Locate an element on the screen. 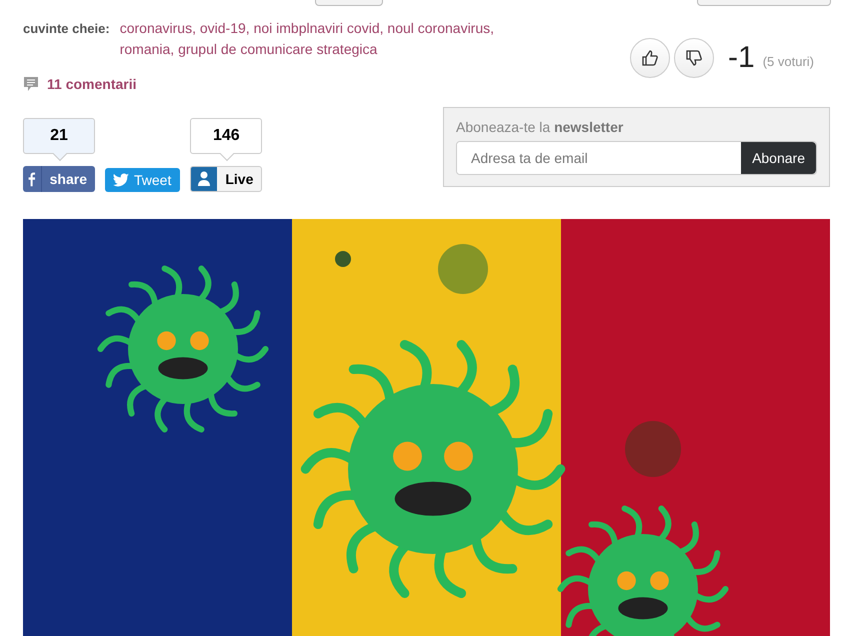 The width and height of the screenshot is (847, 636). vote-score: -1 is located at coordinates (741, 58).